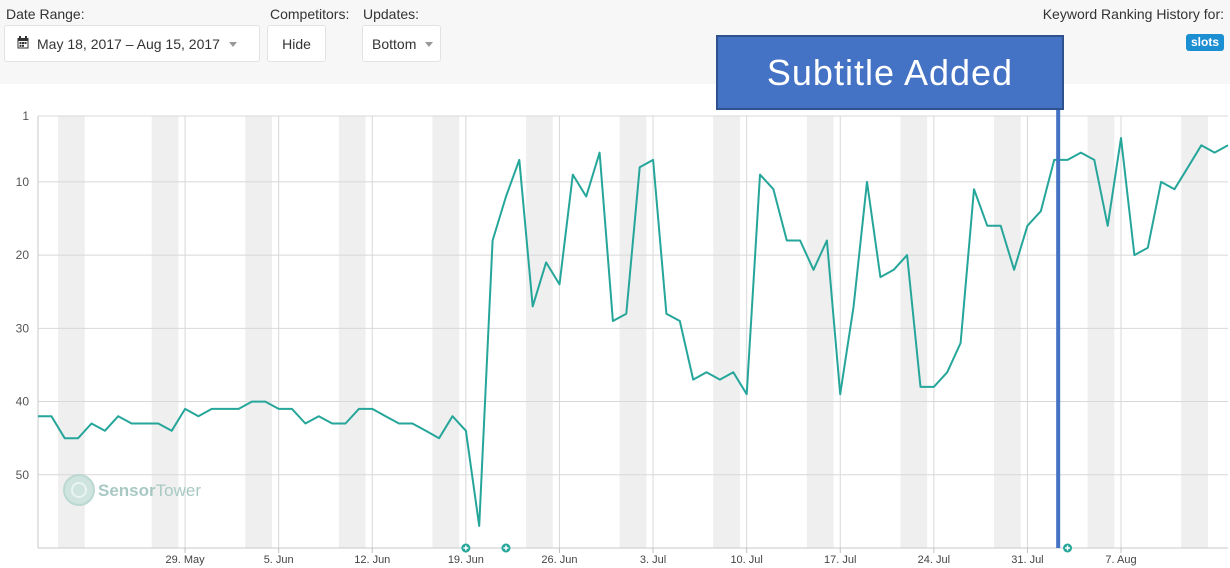  I want to click on date-range-dropdown: May 18, 2017 – Aug 15, 2017, so click(132, 43).